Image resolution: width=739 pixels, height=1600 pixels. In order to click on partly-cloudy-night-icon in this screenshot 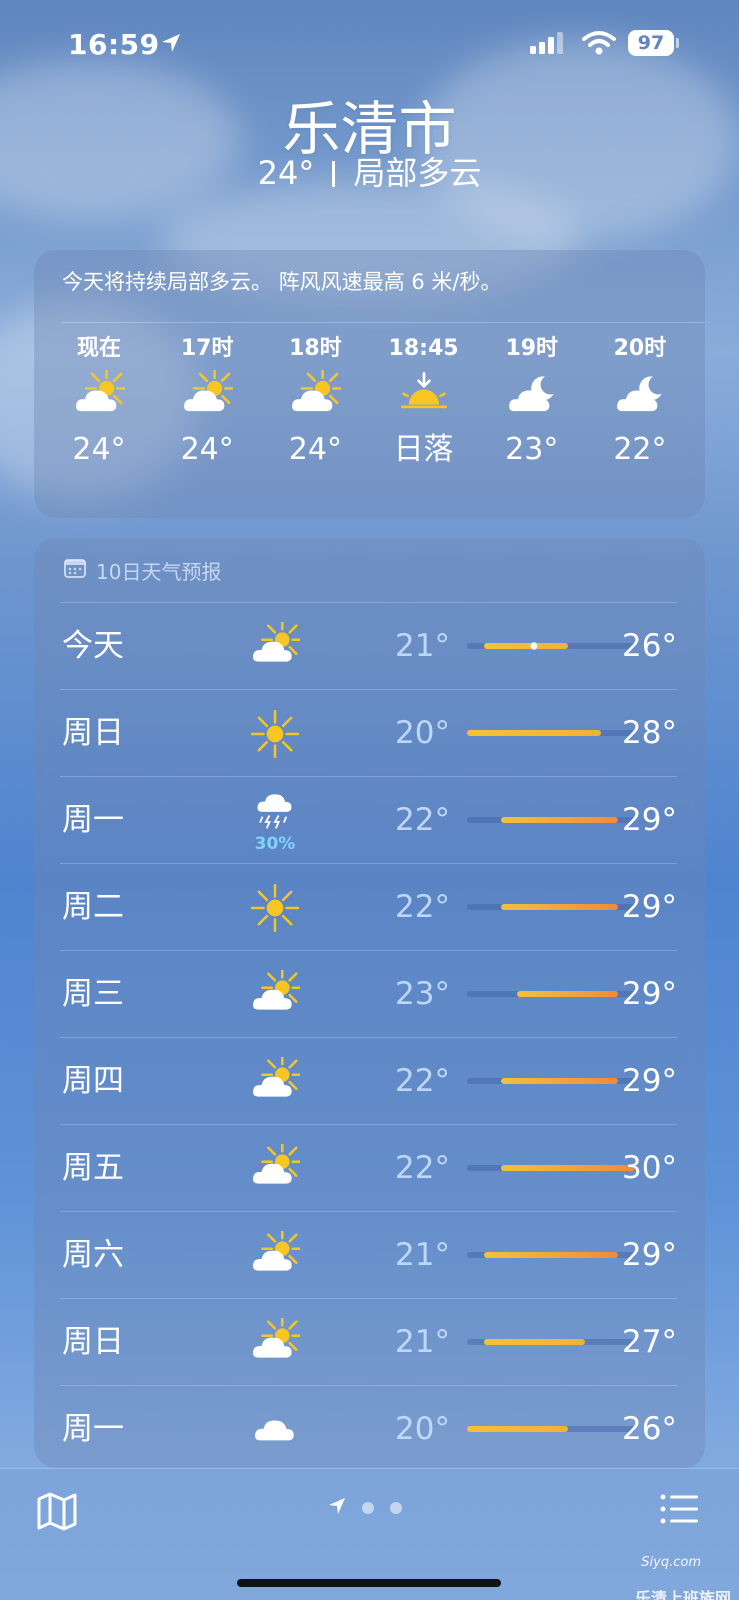, I will do `click(640, 396)`.